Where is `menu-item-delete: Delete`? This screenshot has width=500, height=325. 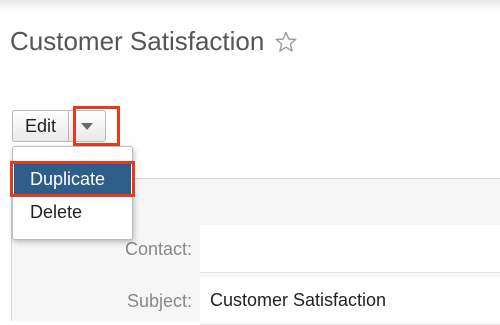
menu-item-delete: Delete is located at coordinates (72, 212).